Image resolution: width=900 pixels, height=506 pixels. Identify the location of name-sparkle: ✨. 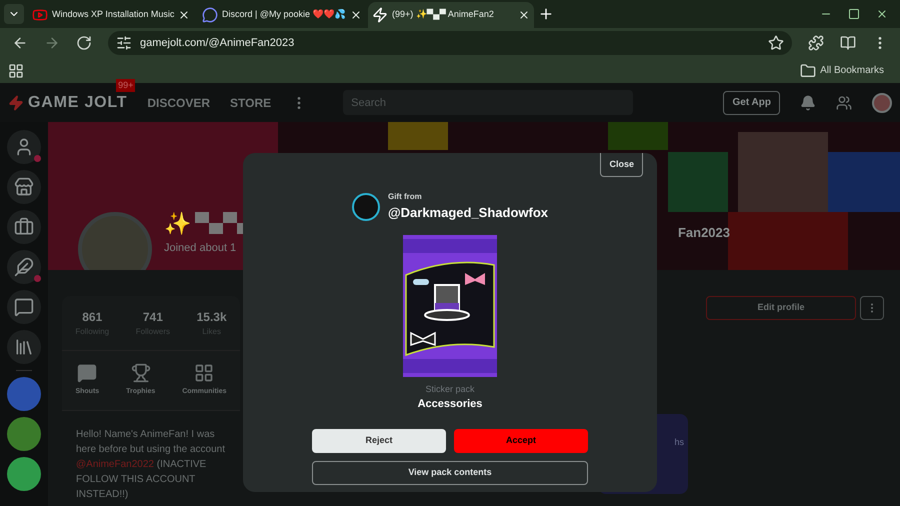
(177, 224).